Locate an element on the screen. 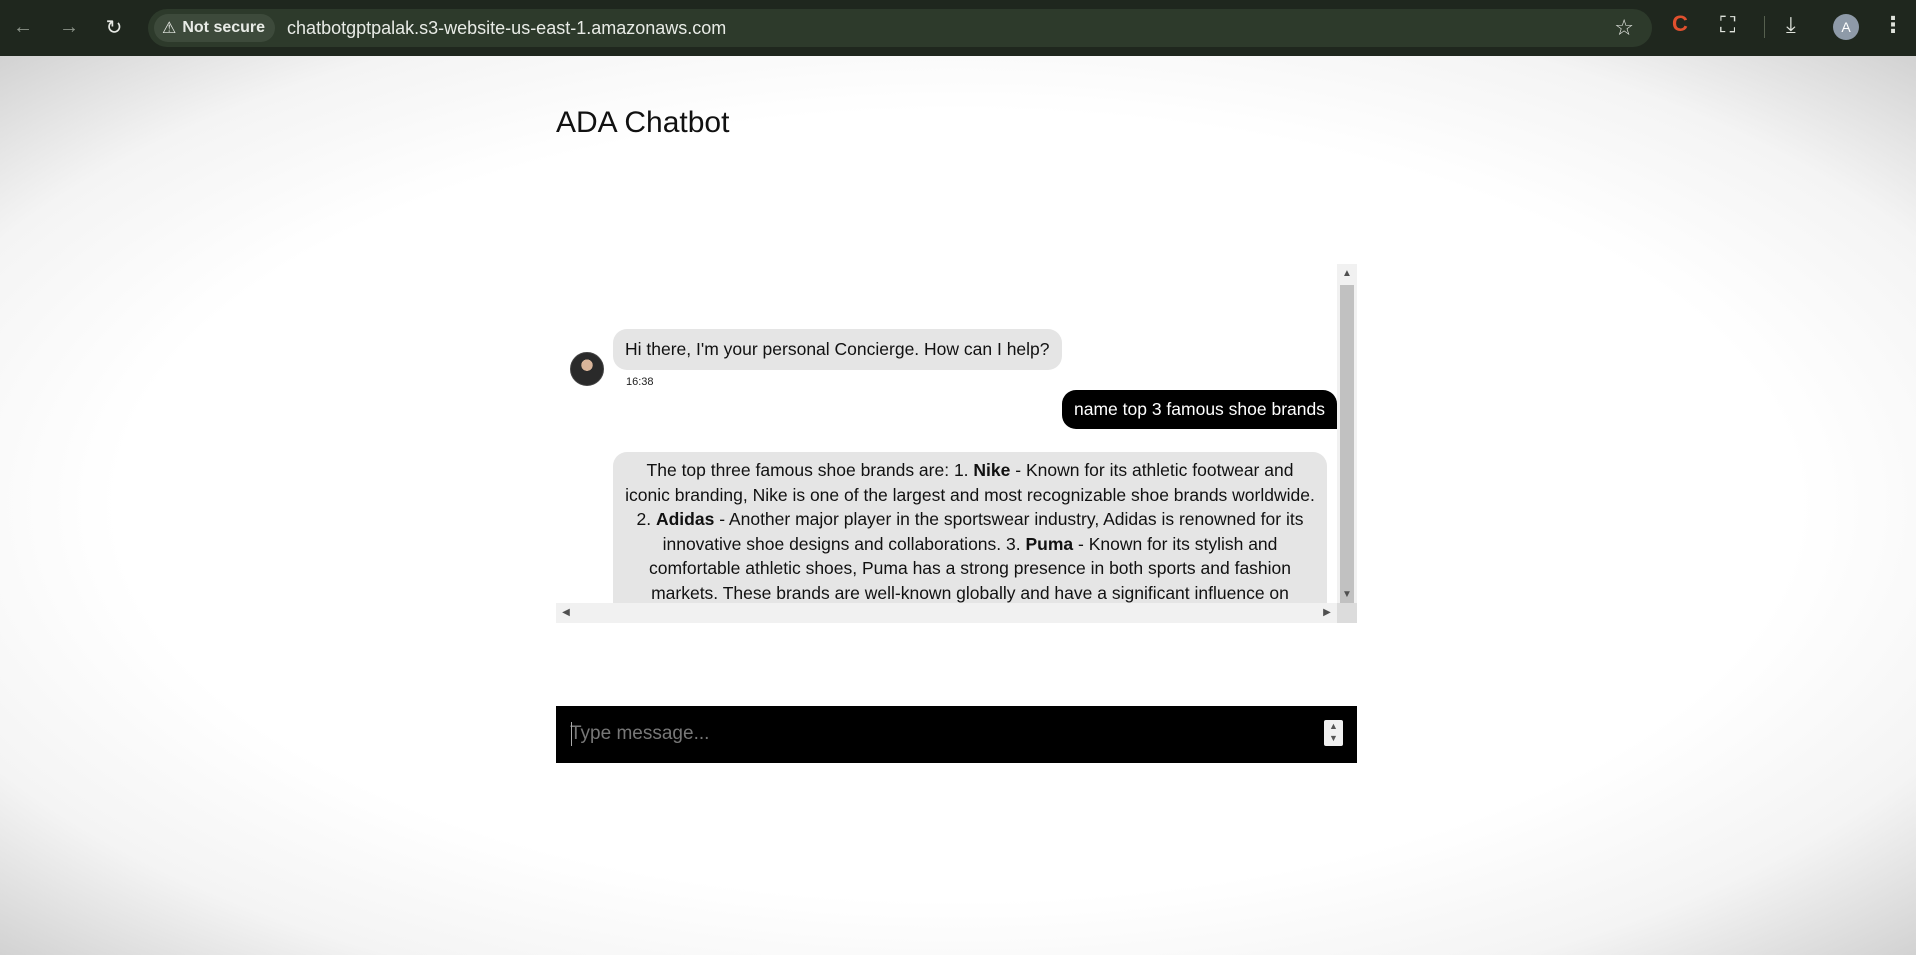 This screenshot has width=1916, height=955. security-label: Not secure is located at coordinates (224, 27).